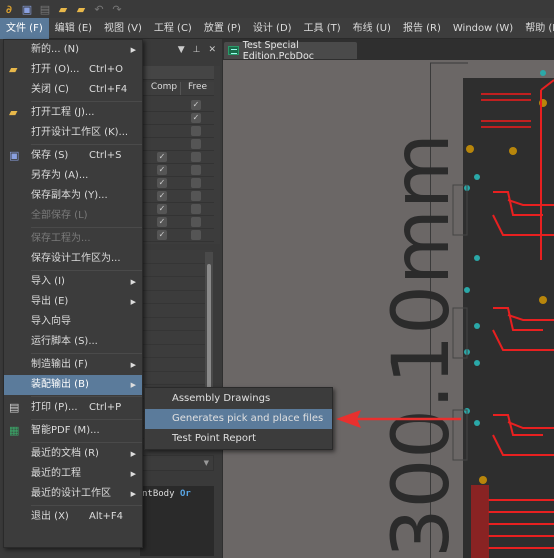  Describe the element at coordinates (272, 28) in the screenshot. I see `menu-design: 设计 (D)` at that location.